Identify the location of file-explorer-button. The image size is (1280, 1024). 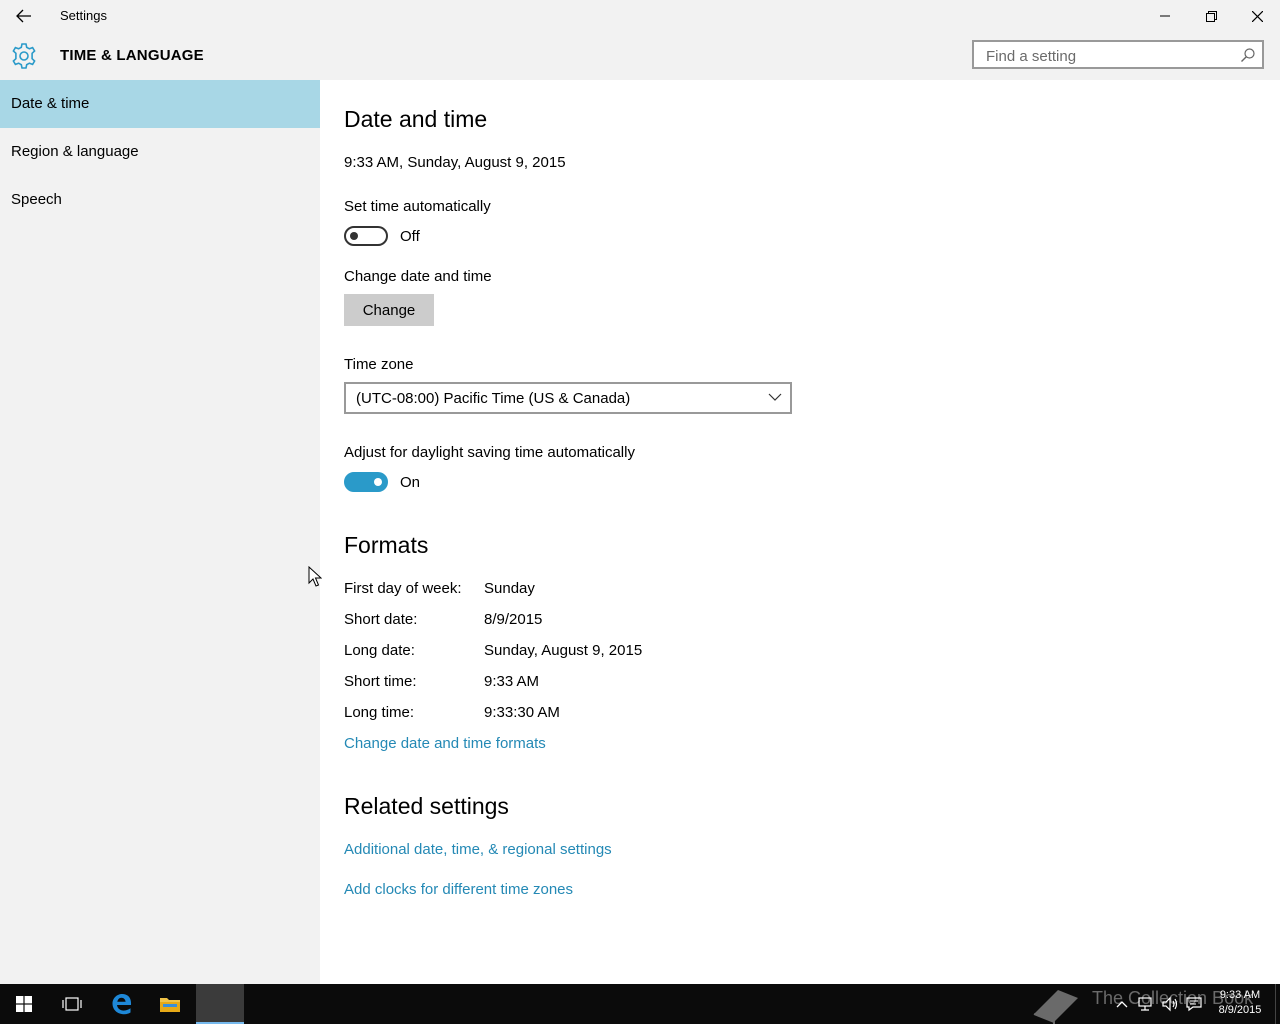
(170, 1004).